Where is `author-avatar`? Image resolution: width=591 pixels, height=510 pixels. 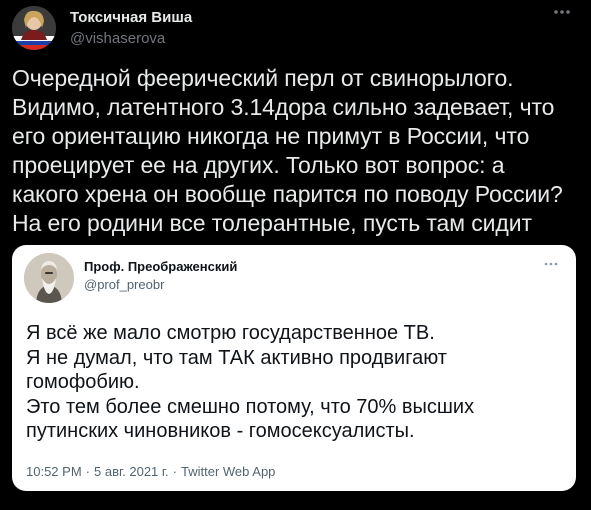 author-avatar is located at coordinates (34, 28).